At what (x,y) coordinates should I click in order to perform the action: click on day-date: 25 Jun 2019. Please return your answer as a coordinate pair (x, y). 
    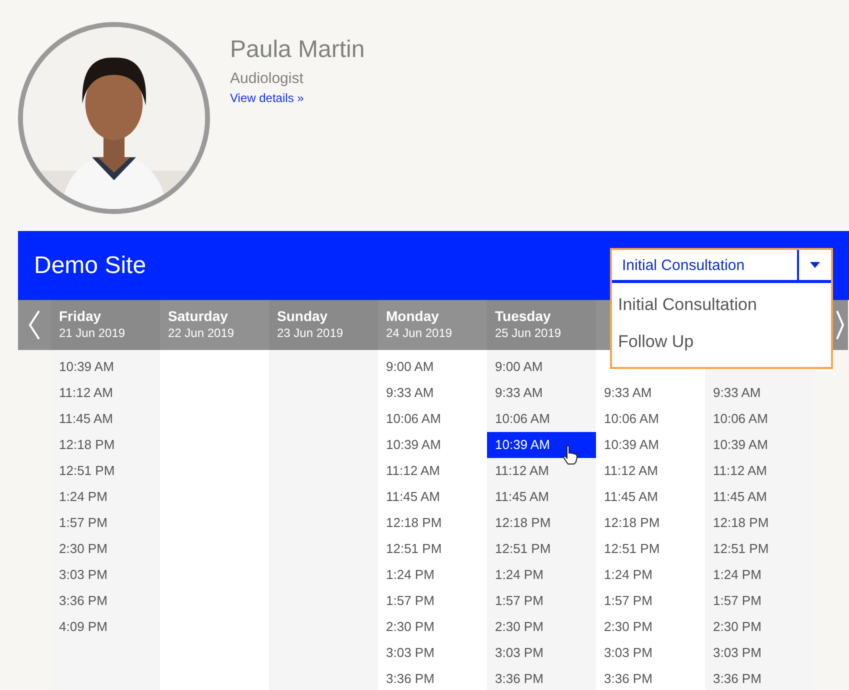
    Looking at the image, I should click on (528, 333).